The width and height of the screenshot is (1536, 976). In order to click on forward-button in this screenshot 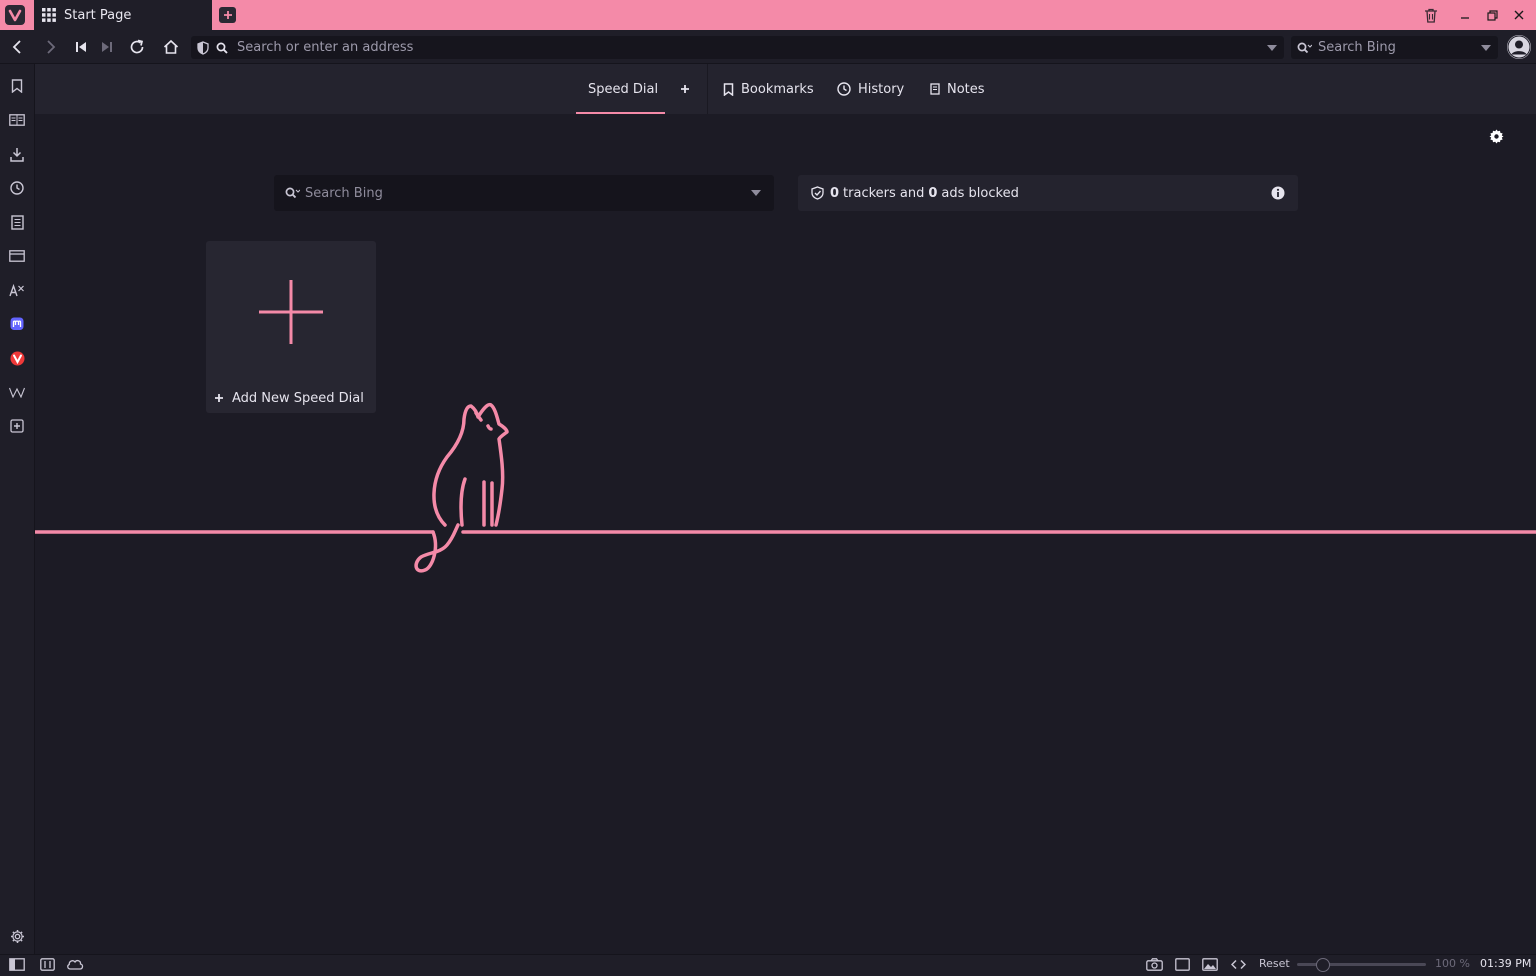, I will do `click(51, 47)`.